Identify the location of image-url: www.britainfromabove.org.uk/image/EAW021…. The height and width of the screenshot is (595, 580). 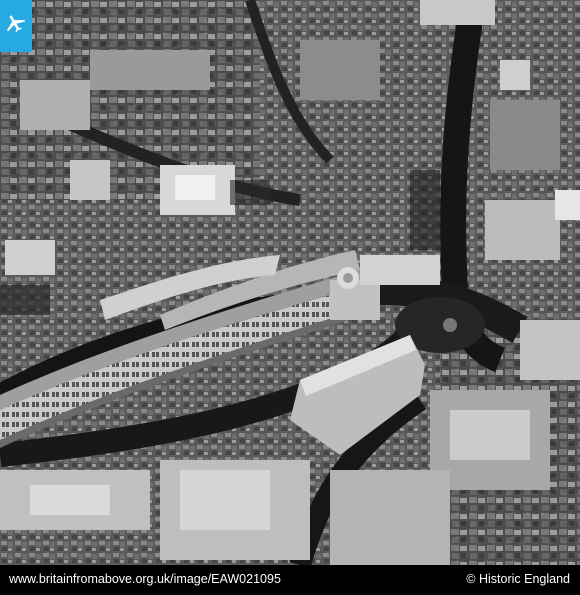
(145, 579).